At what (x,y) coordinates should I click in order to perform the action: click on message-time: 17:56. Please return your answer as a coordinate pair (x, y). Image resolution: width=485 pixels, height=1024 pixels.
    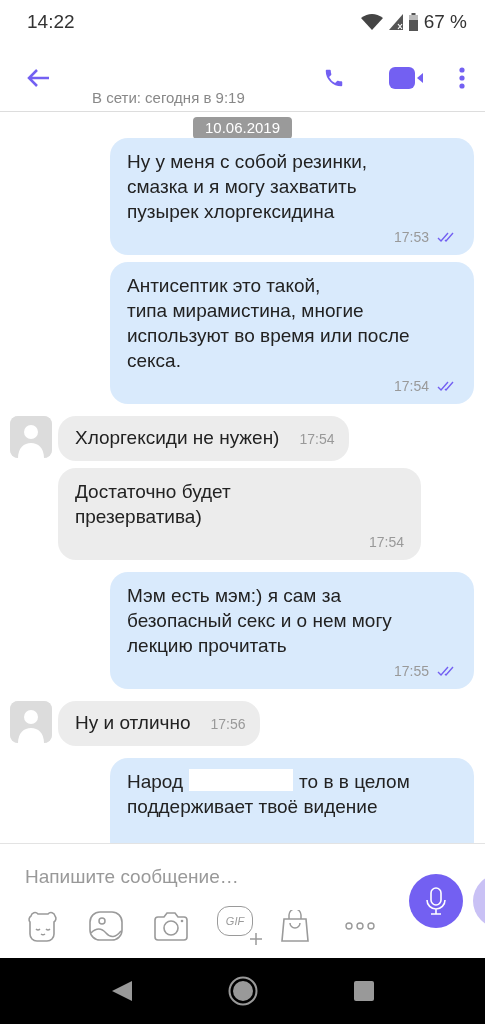
    Looking at the image, I should click on (228, 724).